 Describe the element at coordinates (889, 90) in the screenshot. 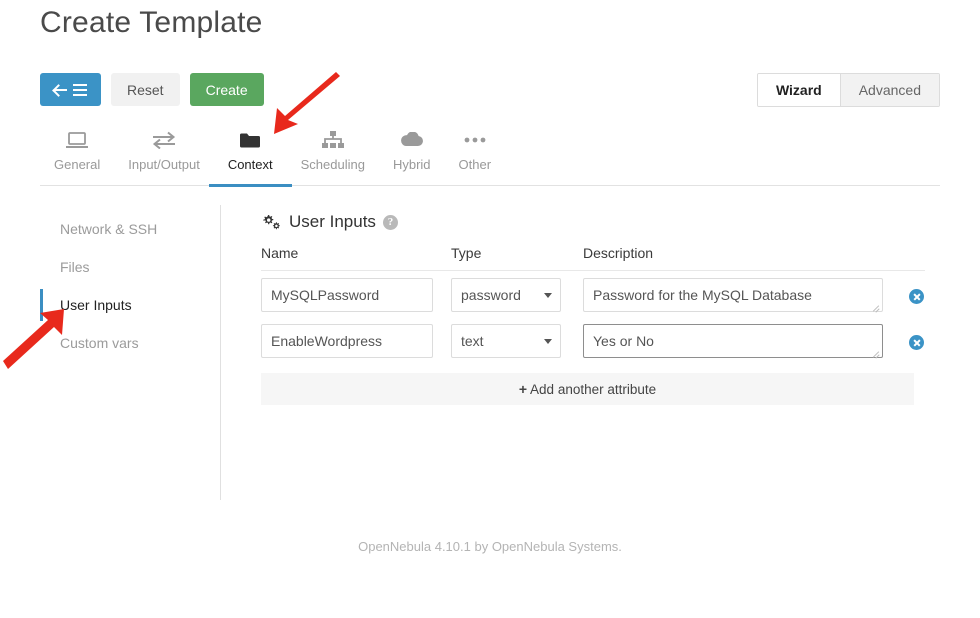

I see `advanced-mode-button: Advanced` at that location.